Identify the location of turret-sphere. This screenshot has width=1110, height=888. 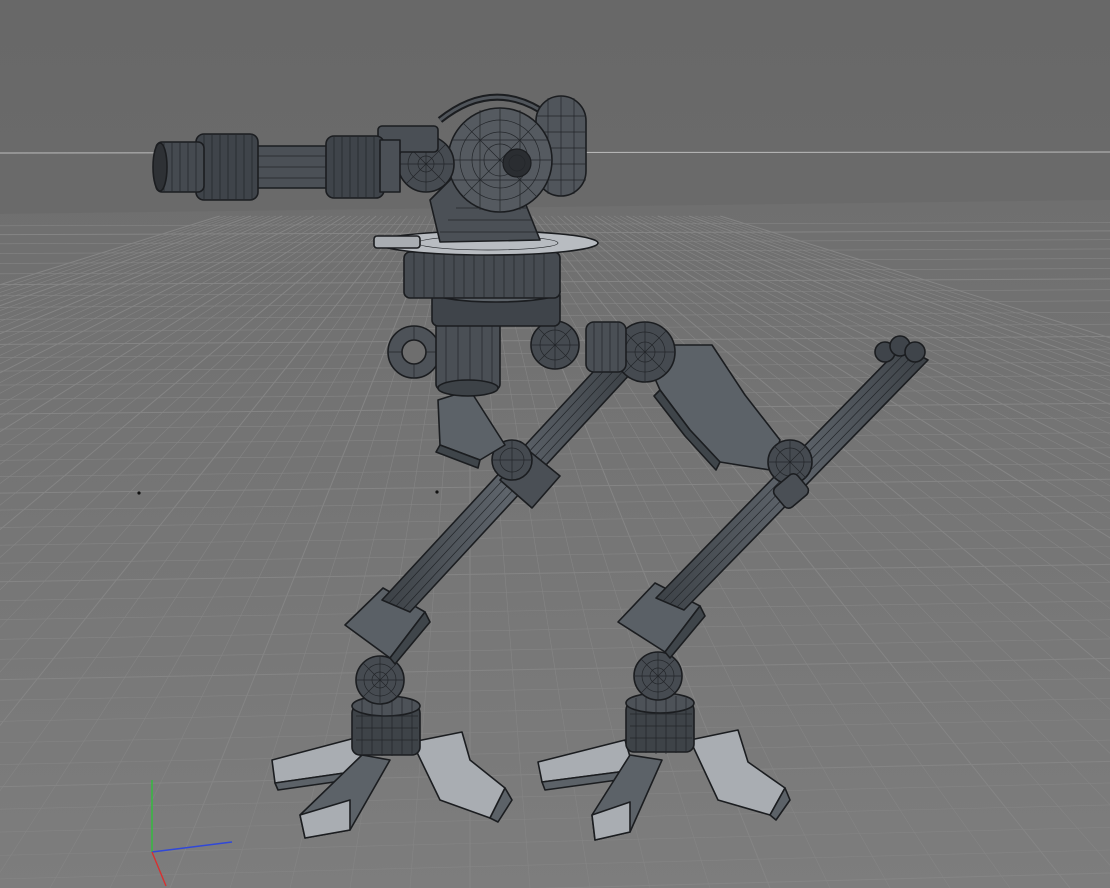
(500, 160).